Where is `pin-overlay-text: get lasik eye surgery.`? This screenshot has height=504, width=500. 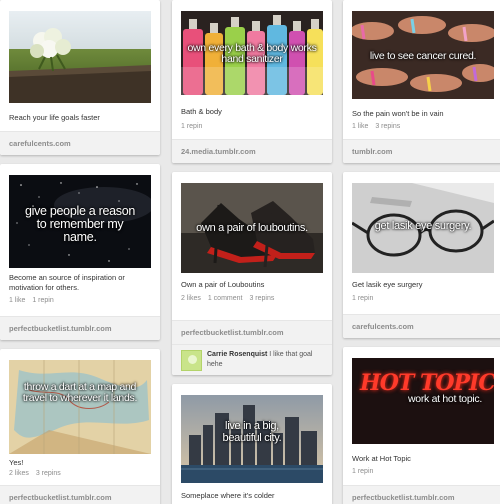 pin-overlay-text: get lasik eye surgery. is located at coordinates (423, 226).